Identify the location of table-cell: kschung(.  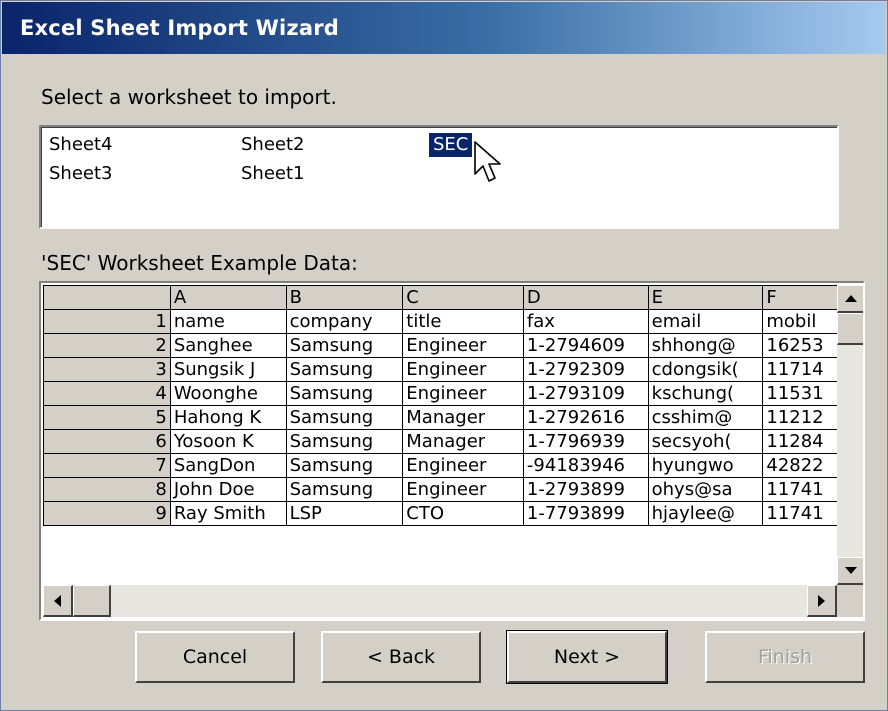
(705, 393).